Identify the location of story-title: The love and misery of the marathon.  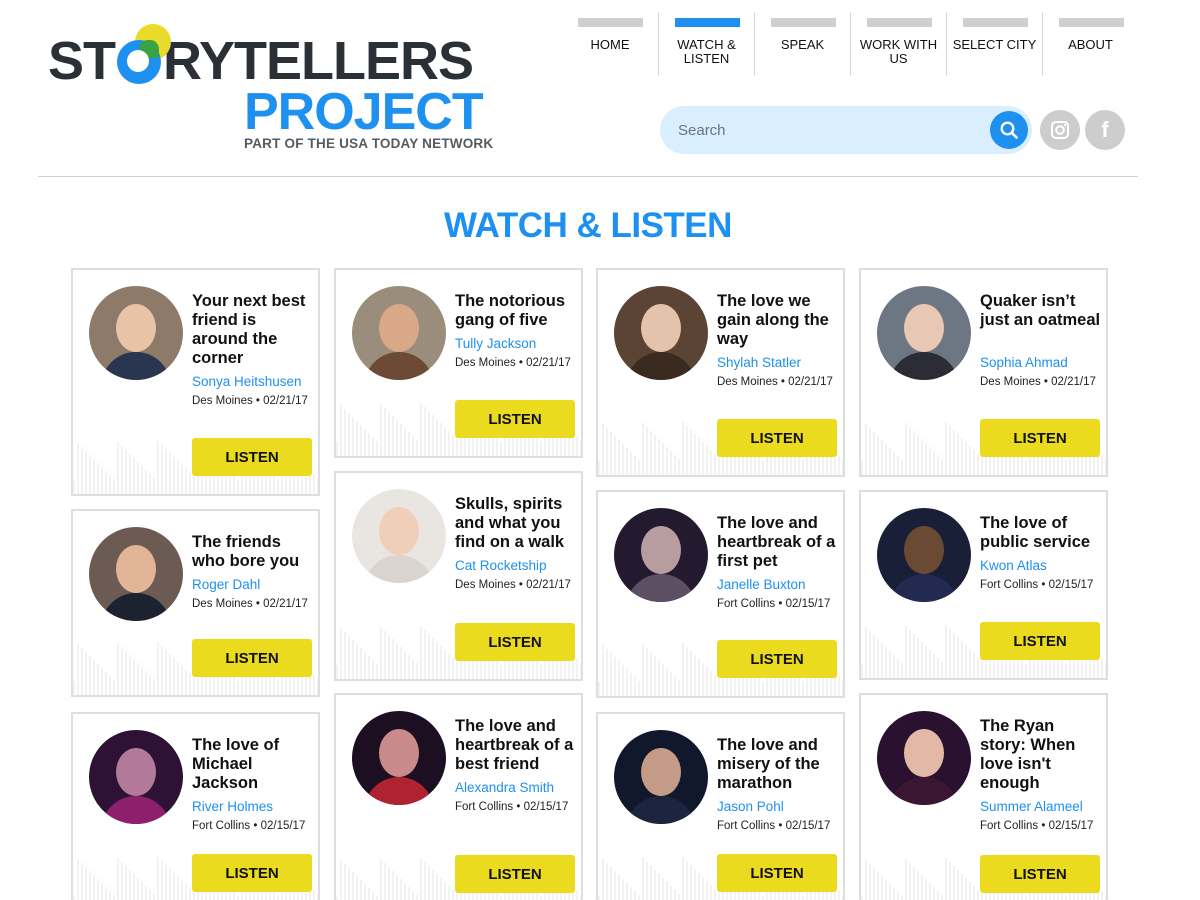
(779, 764).